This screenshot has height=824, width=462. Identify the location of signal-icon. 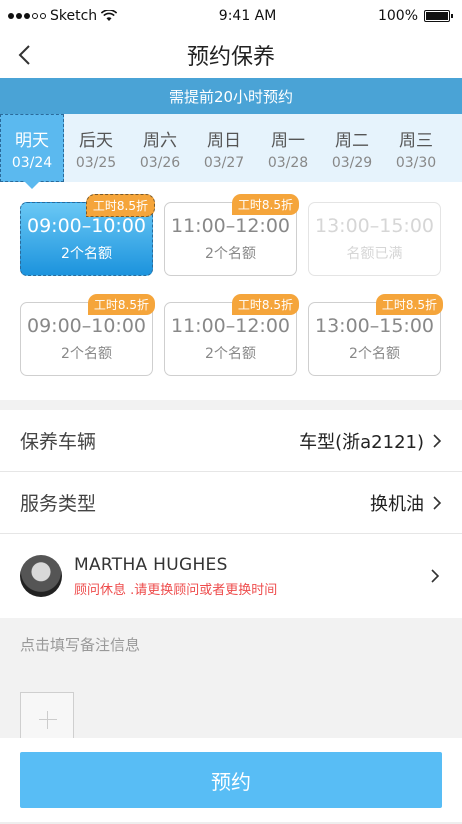
(27, 16).